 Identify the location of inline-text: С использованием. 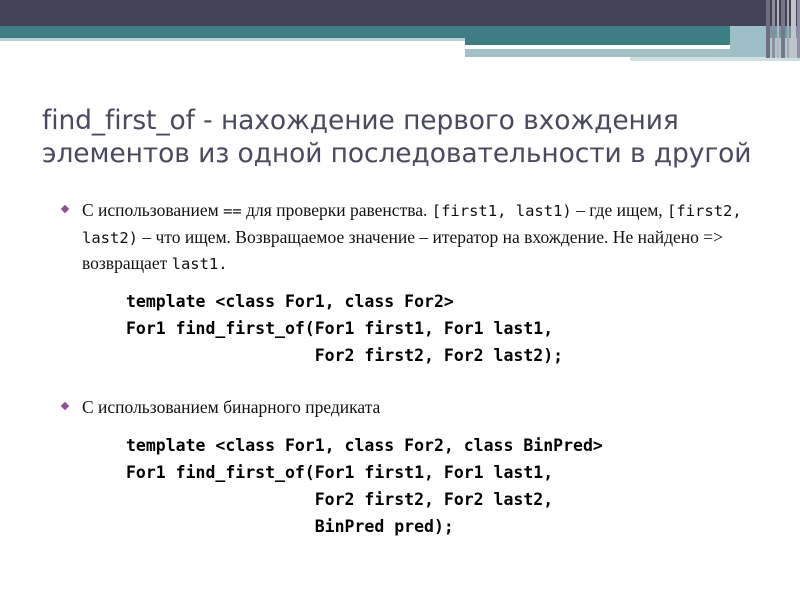
(153, 210).